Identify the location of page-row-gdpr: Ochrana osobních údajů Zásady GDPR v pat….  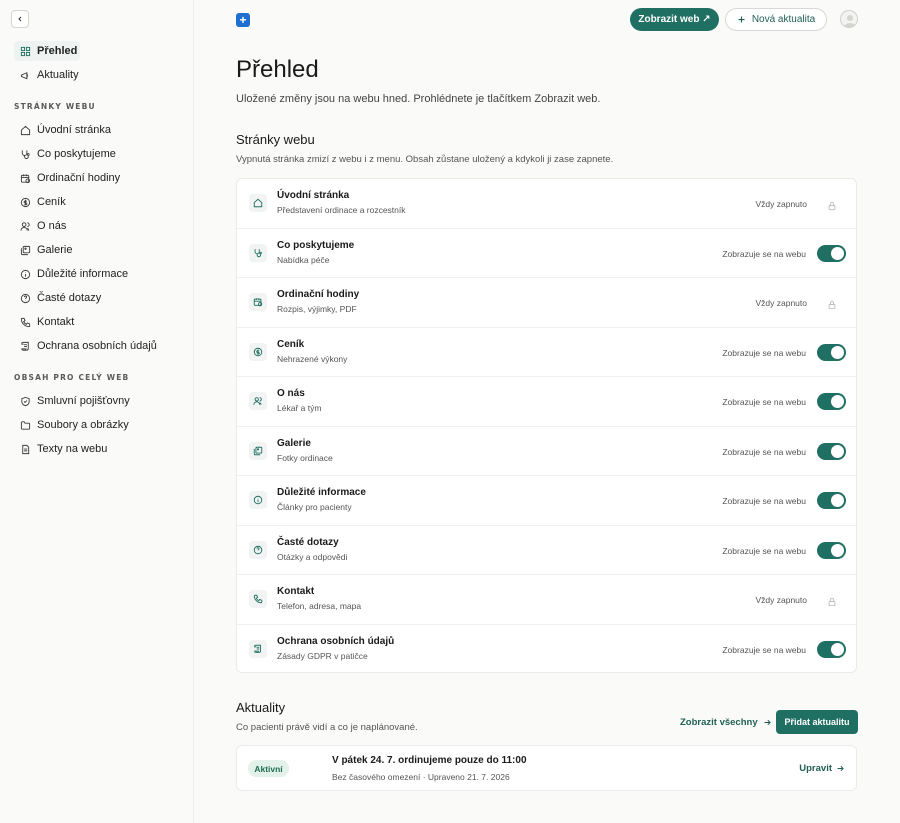
(546, 649).